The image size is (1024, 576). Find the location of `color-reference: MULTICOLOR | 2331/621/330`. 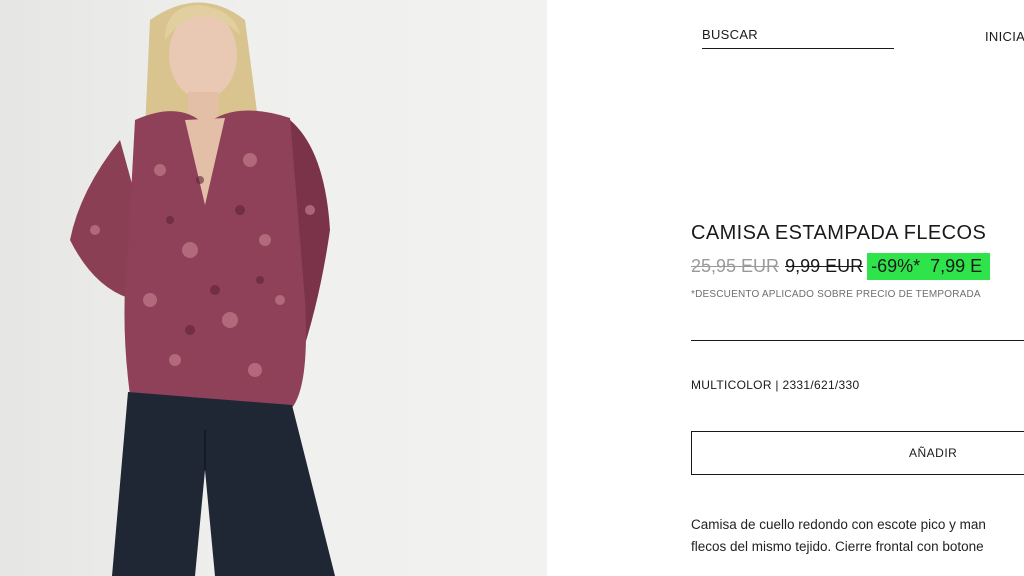

color-reference: MULTICOLOR | 2331/621/330 is located at coordinates (775, 385).